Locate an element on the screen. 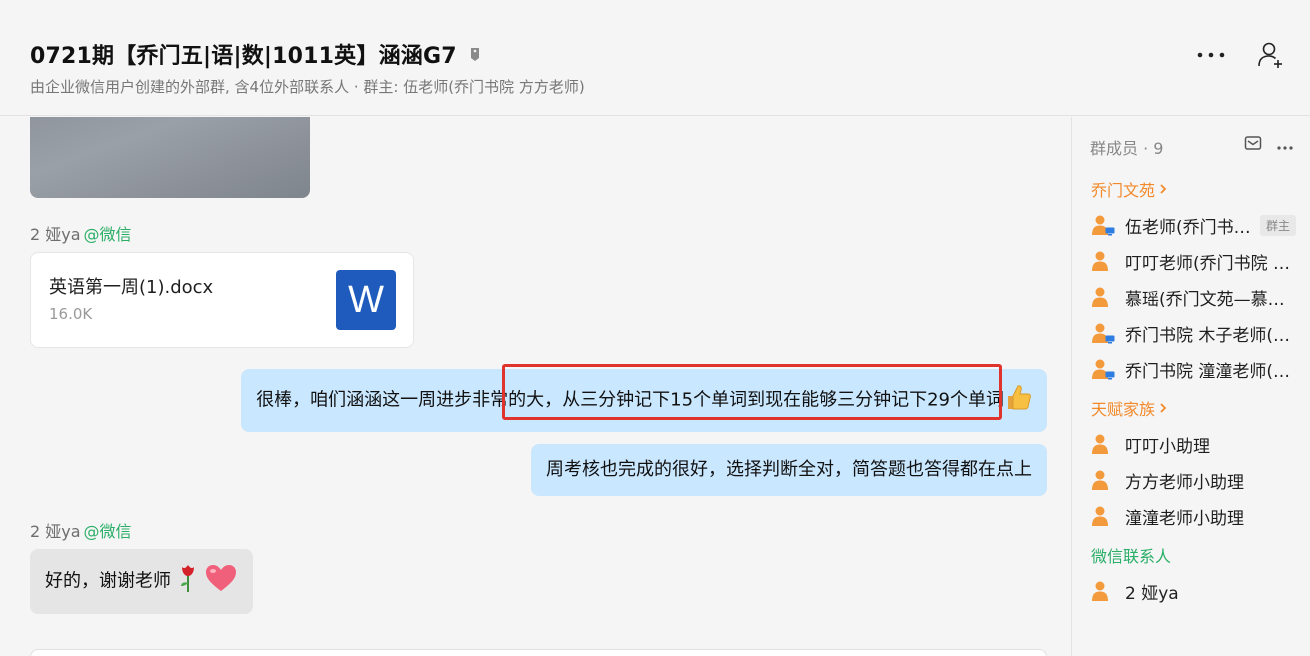 The image size is (1310, 656). member-name: 伍老师(乔门书院 方方老师) is located at coordinates (1188, 227).